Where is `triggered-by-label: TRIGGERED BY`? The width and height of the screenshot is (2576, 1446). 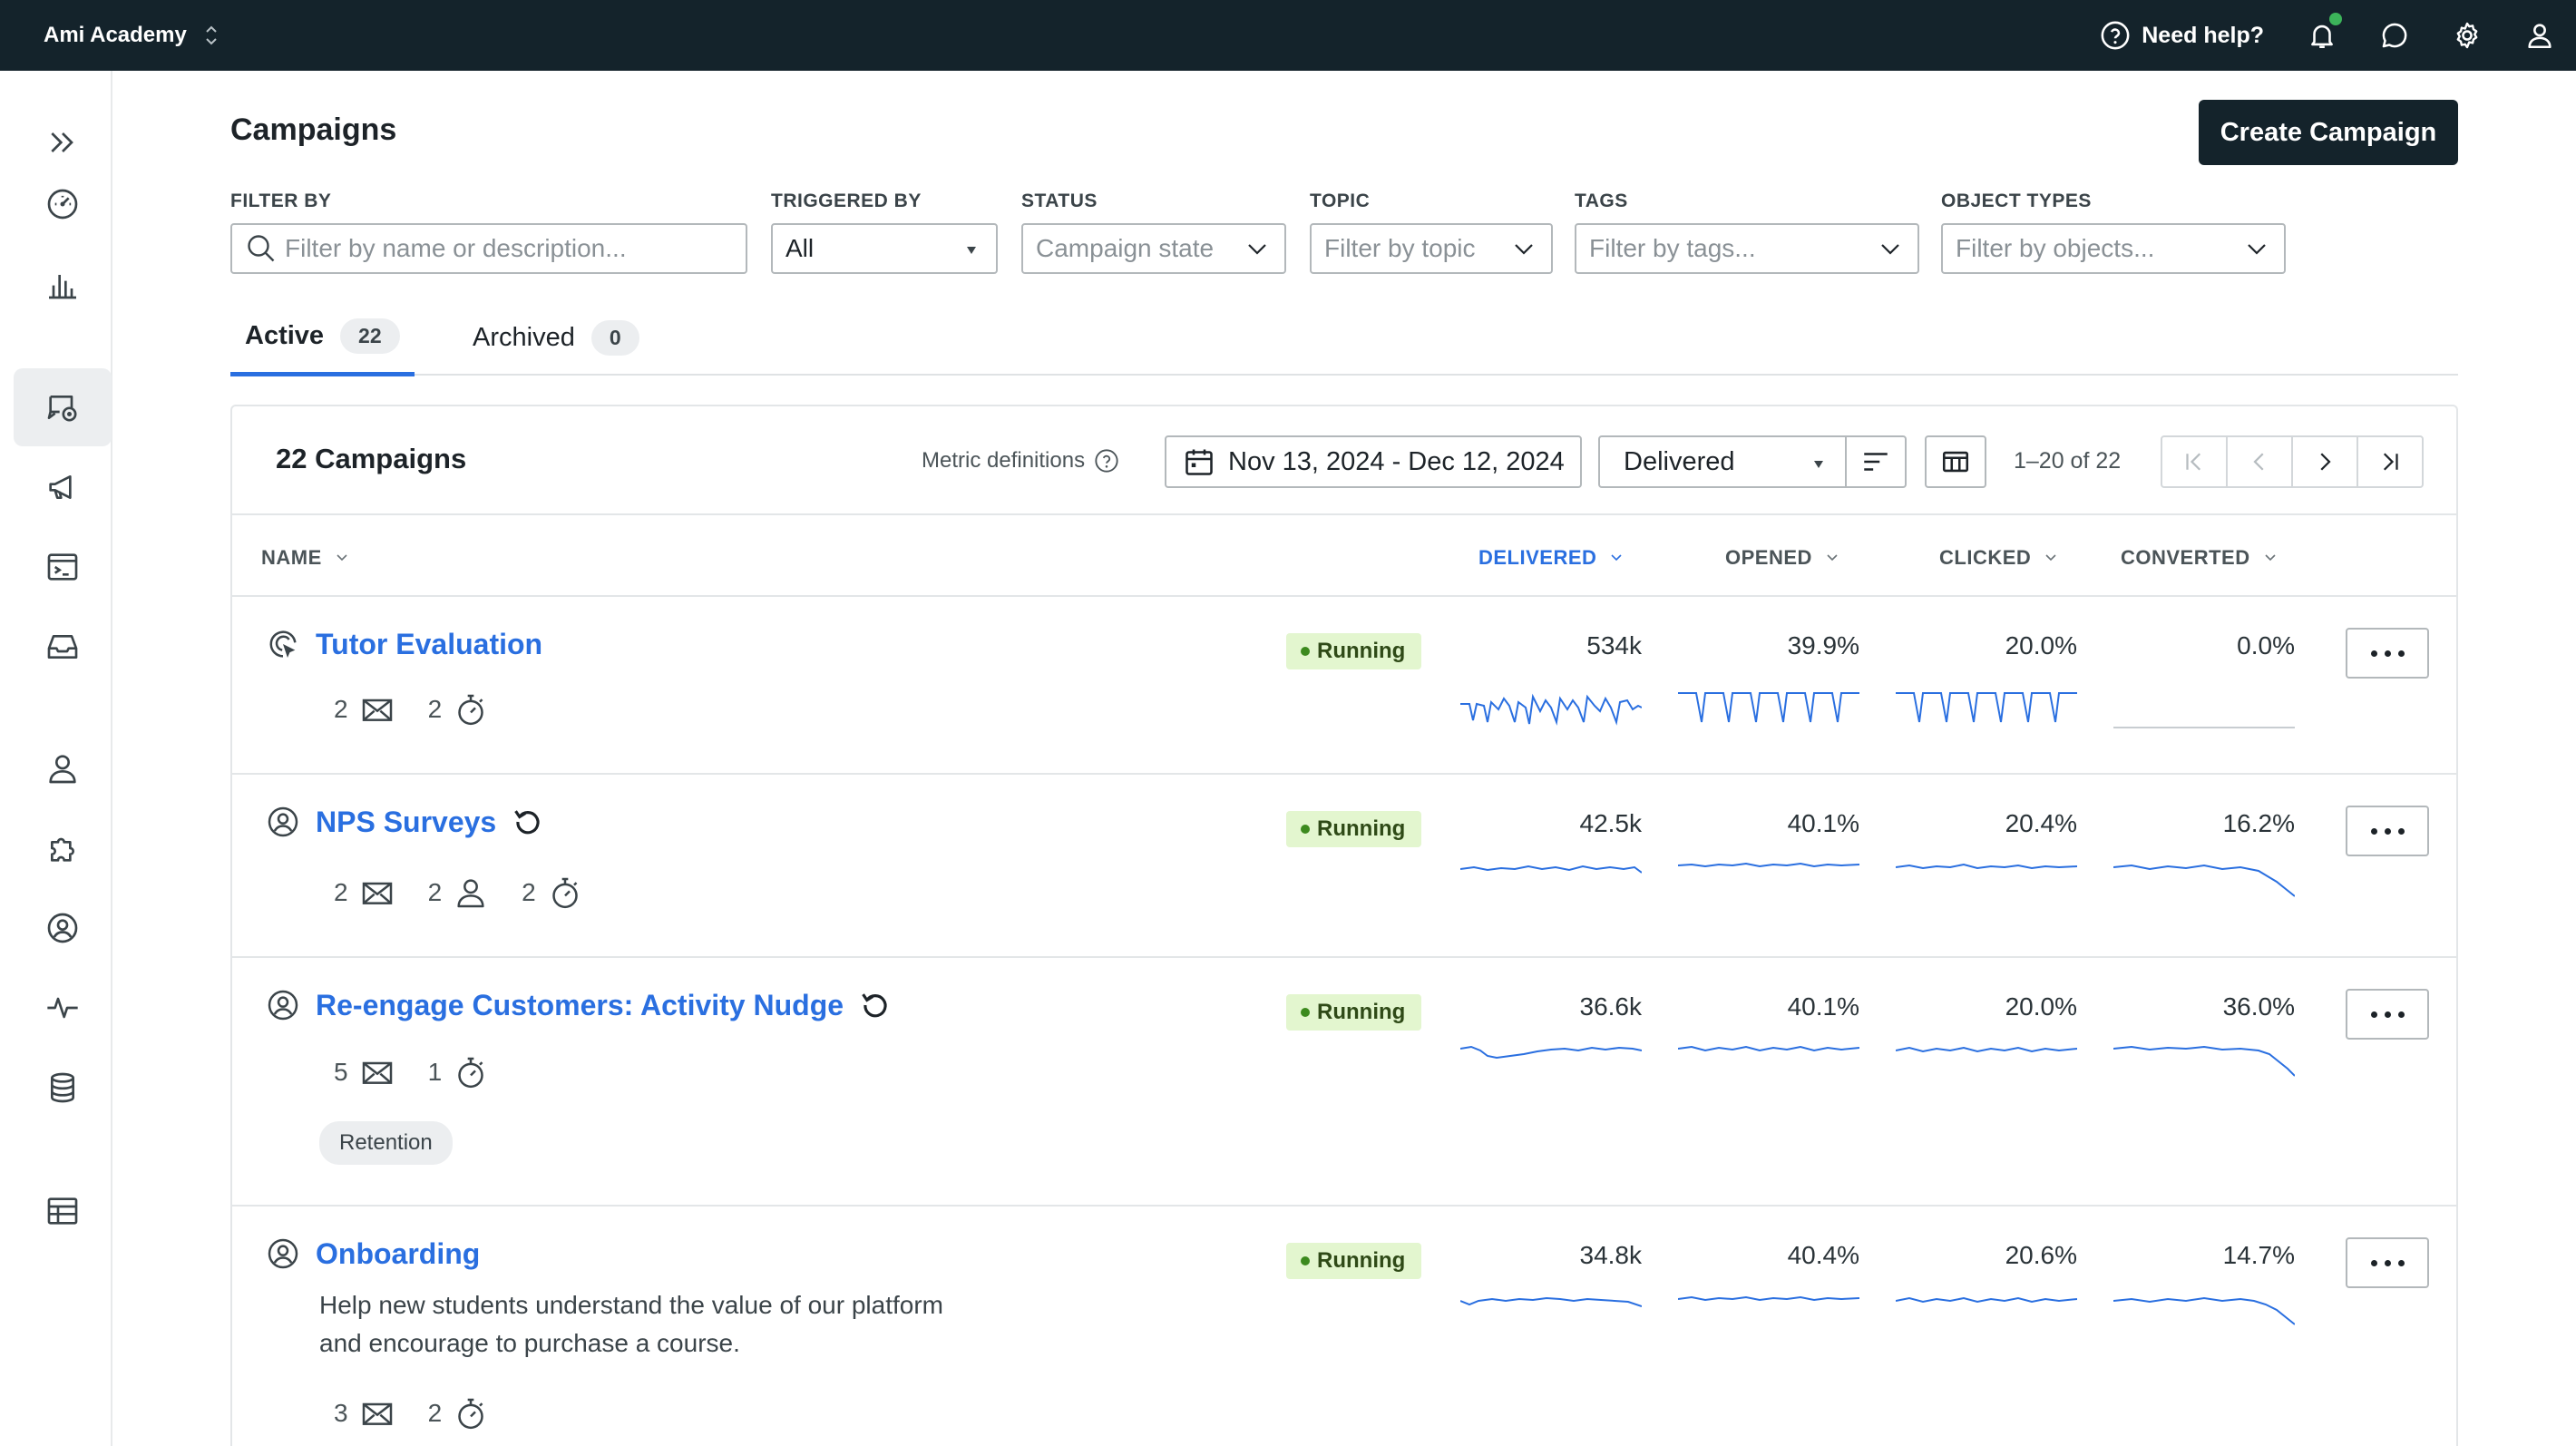 triggered-by-label: TRIGGERED BY is located at coordinates (846, 201).